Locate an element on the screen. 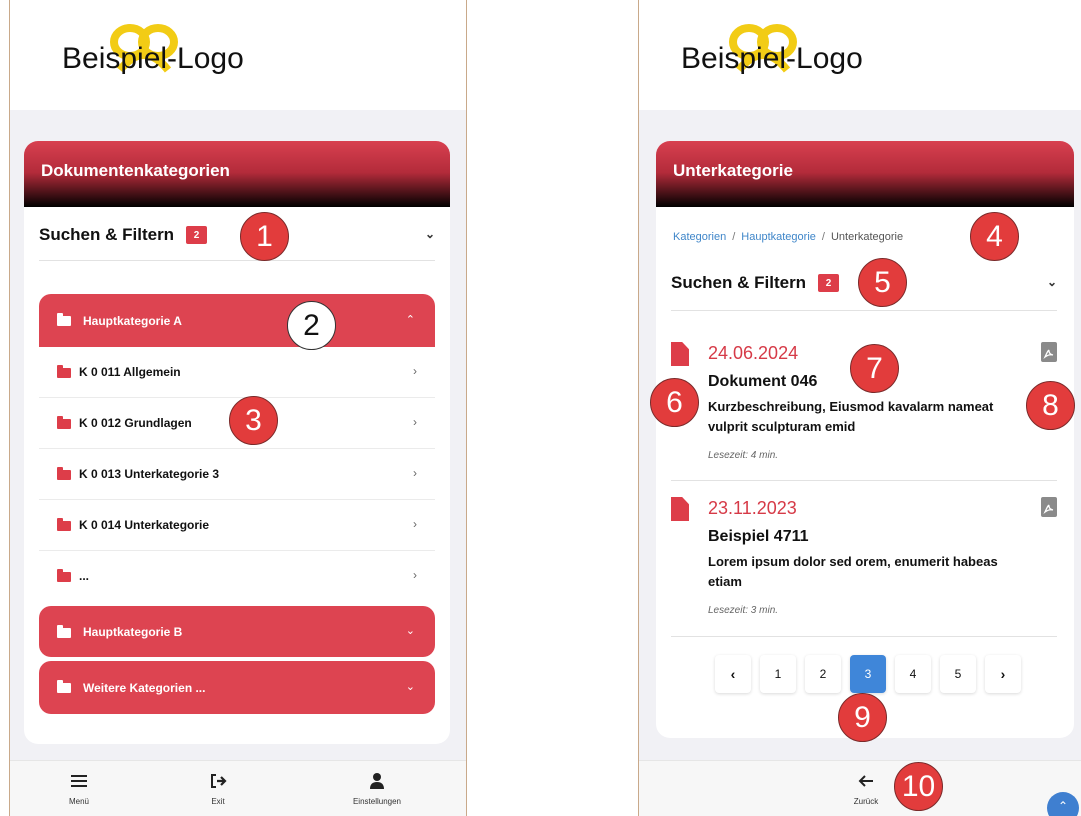 The height and width of the screenshot is (816, 1081). pagination-current-page: 3 is located at coordinates (868, 674).